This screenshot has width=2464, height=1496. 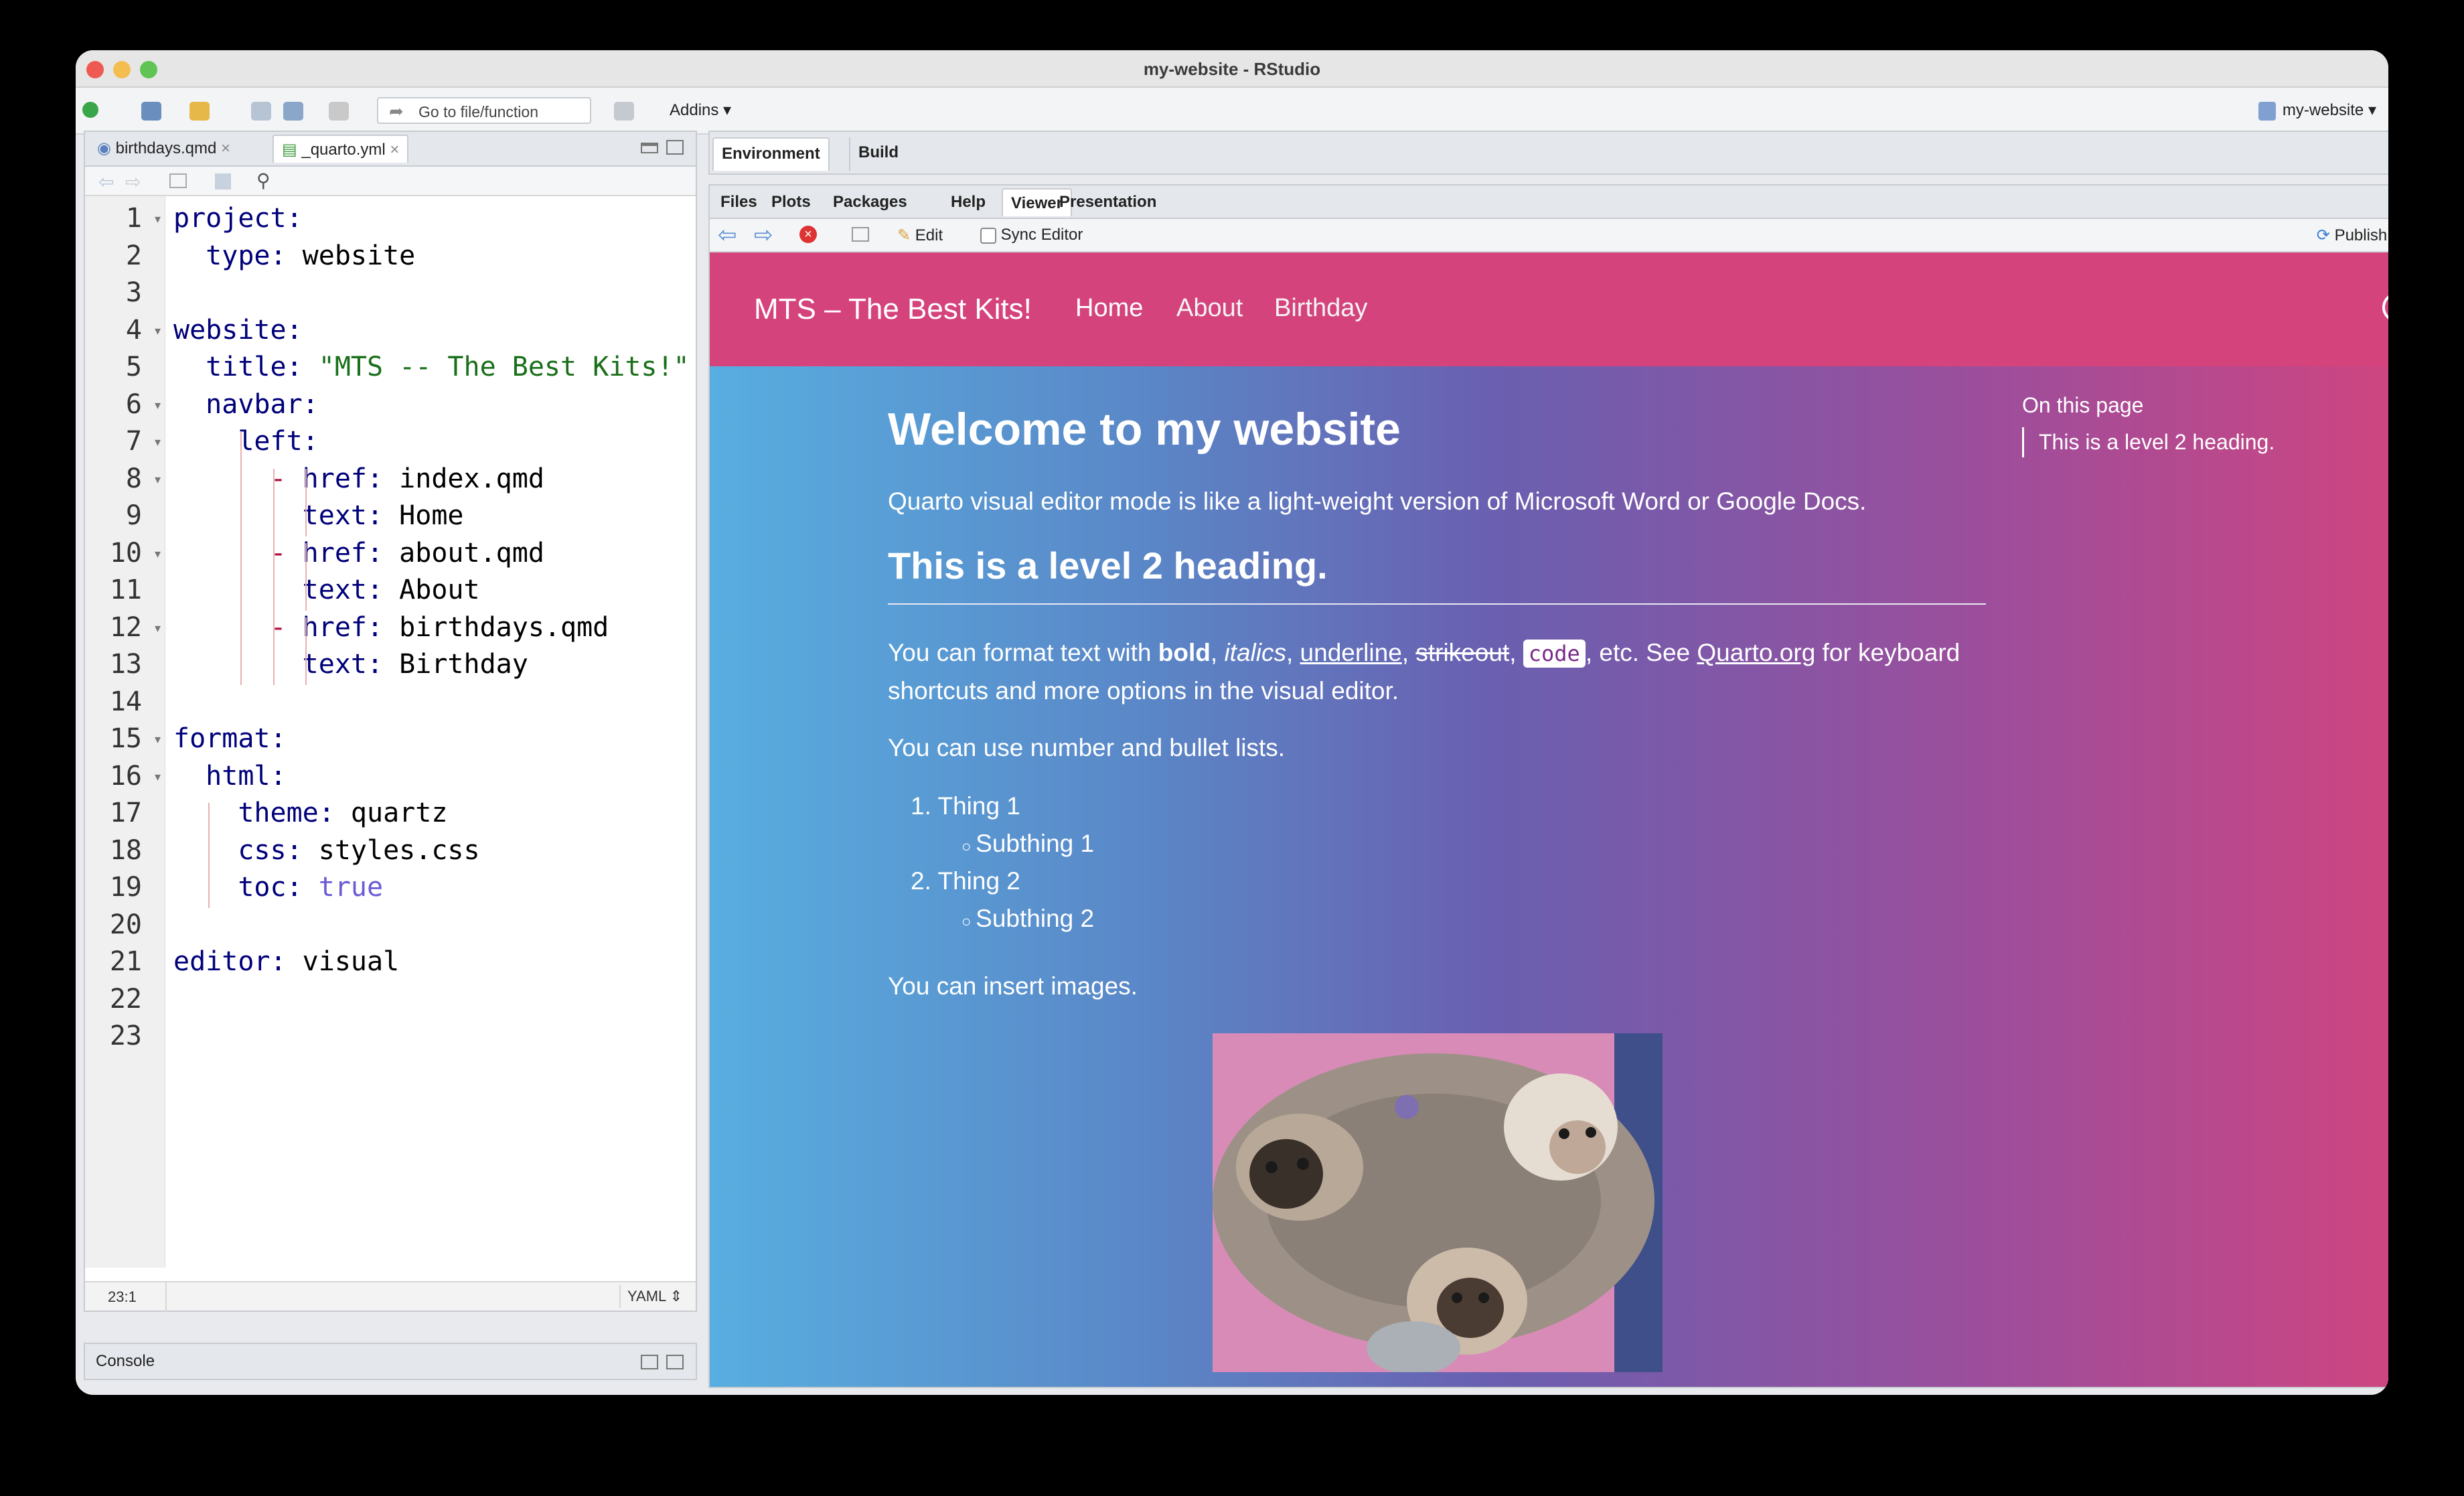 I want to click on line-number: 11, so click(x=125, y=590).